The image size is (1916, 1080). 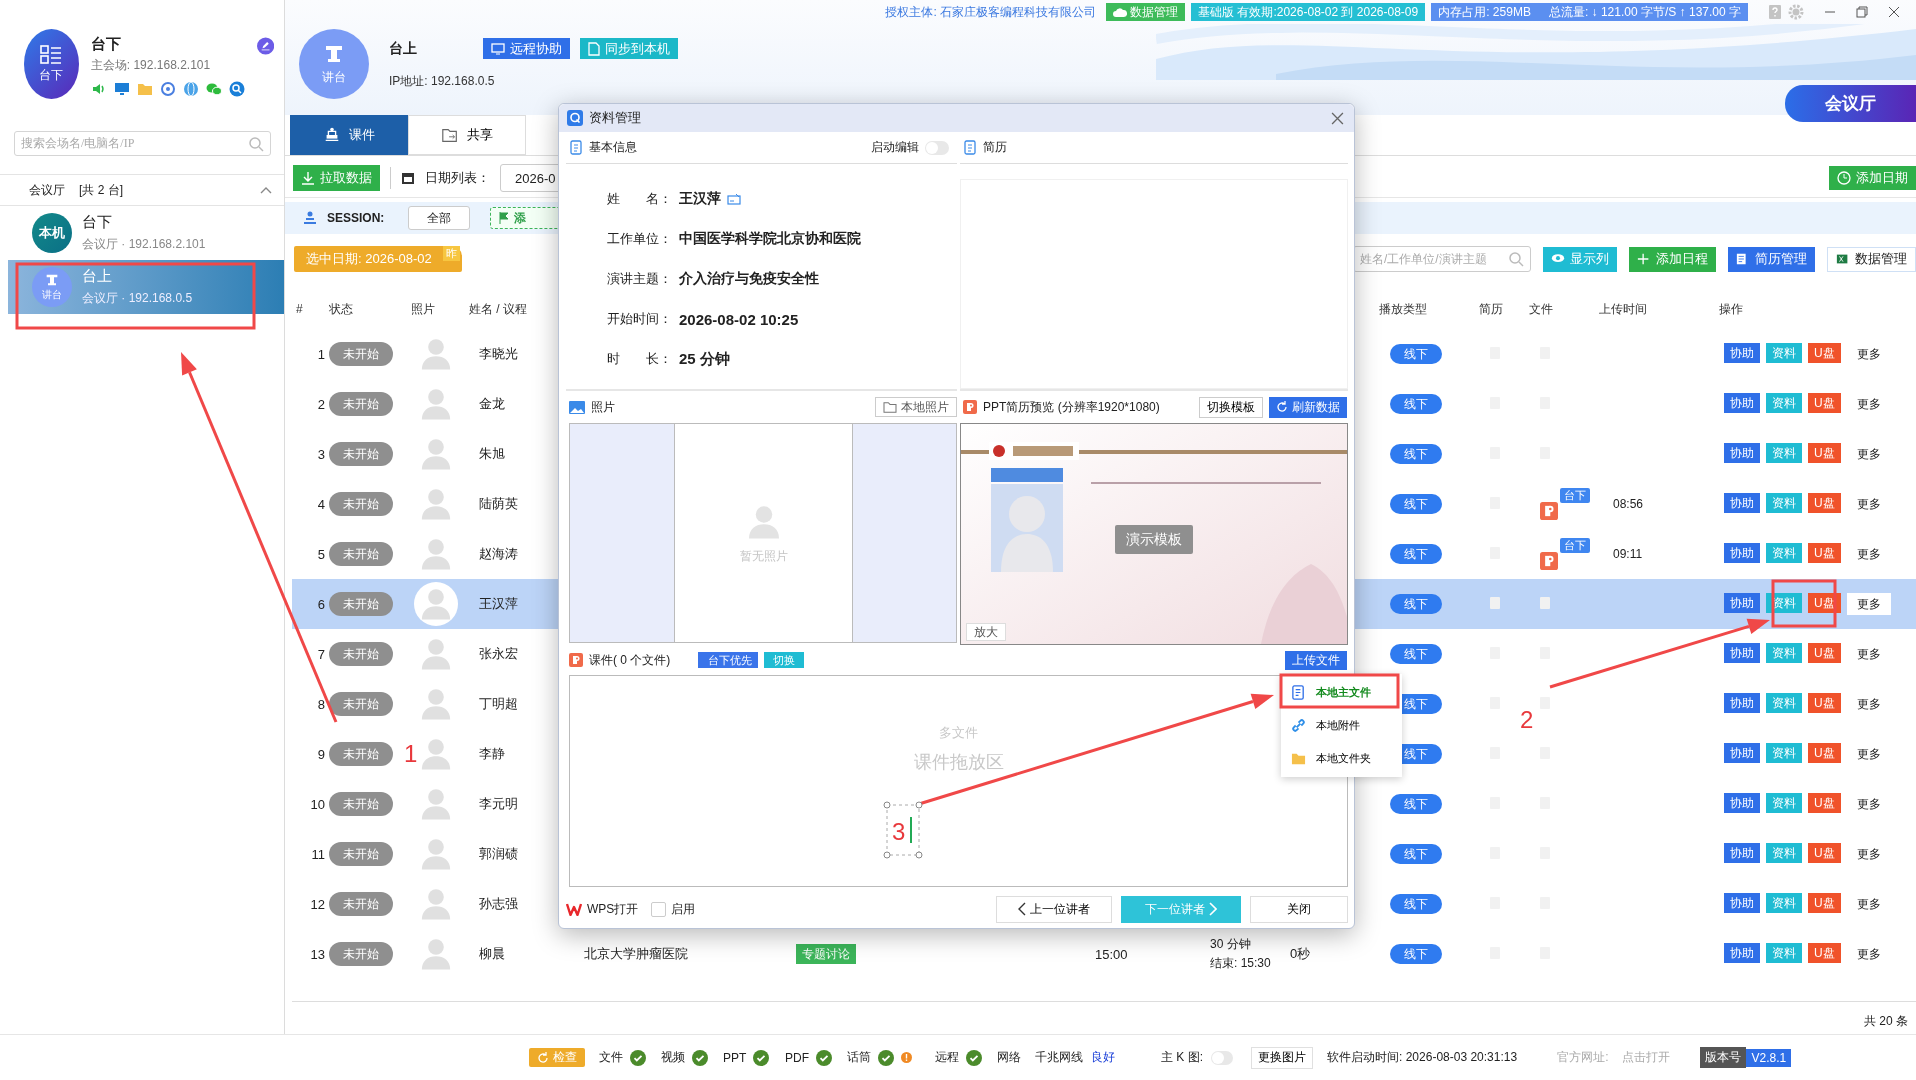 What do you see at coordinates (451, 253) in the screenshot?
I see `yesterday-badge: 昨` at bounding box center [451, 253].